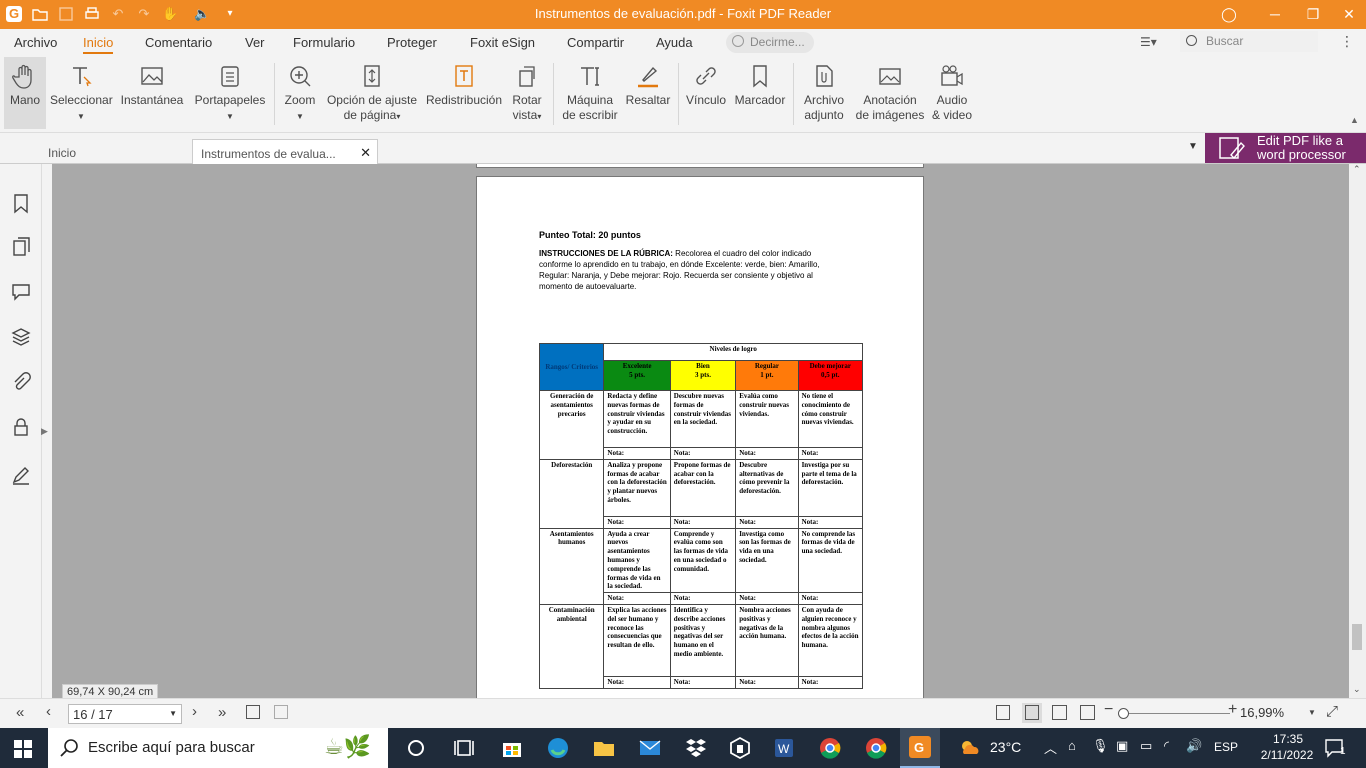  What do you see at coordinates (21, 247) in the screenshot?
I see `page-thumbnails-icon` at bounding box center [21, 247].